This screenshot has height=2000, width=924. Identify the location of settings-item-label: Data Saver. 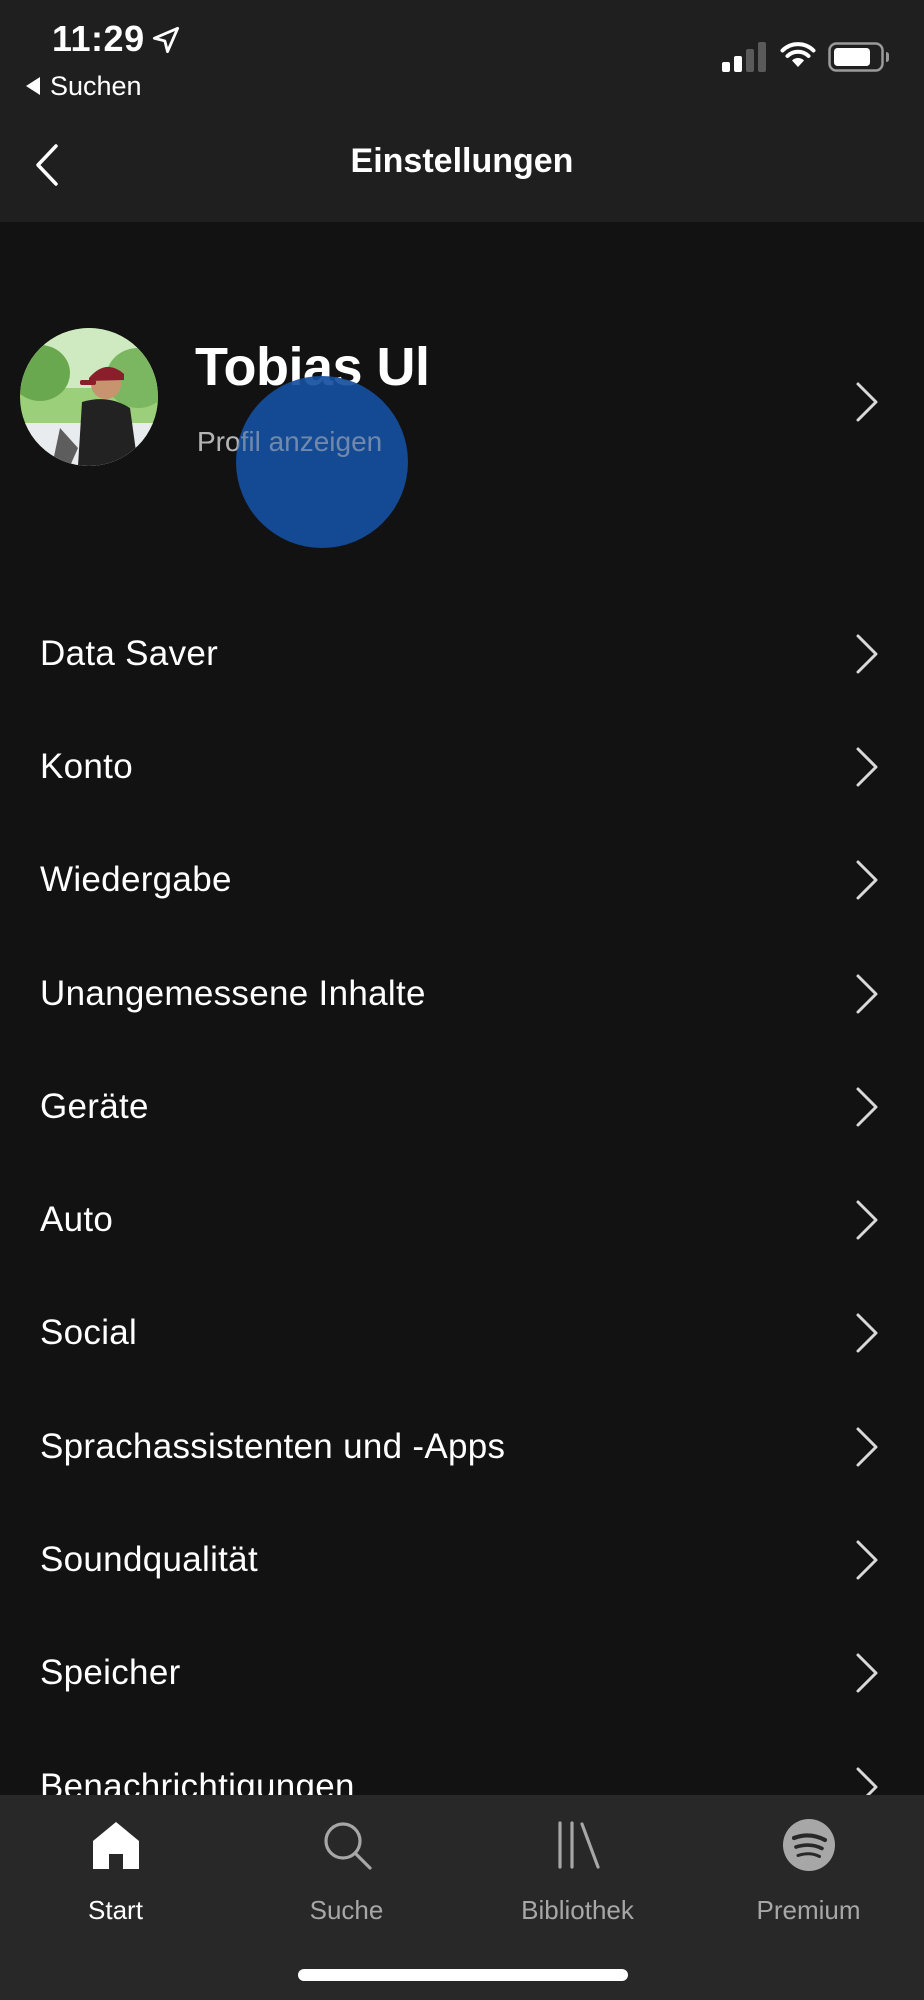
(129, 653).